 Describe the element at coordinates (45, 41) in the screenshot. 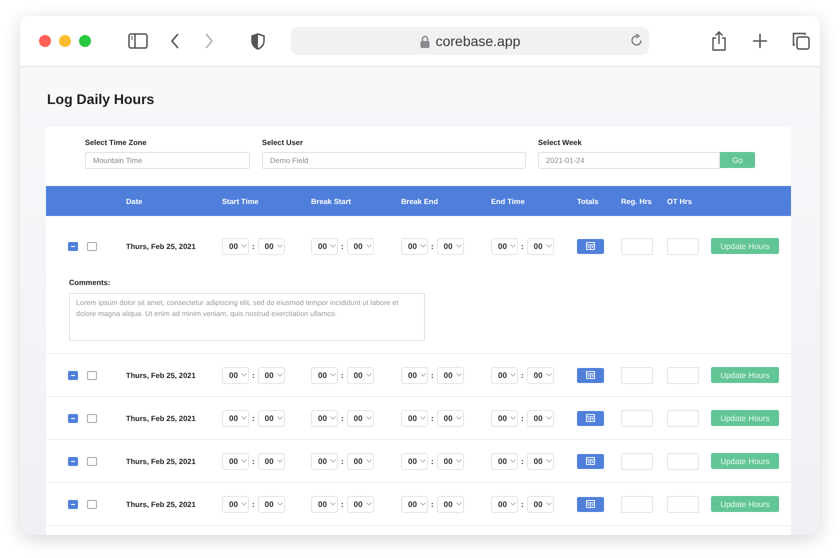

I see `close-button` at that location.